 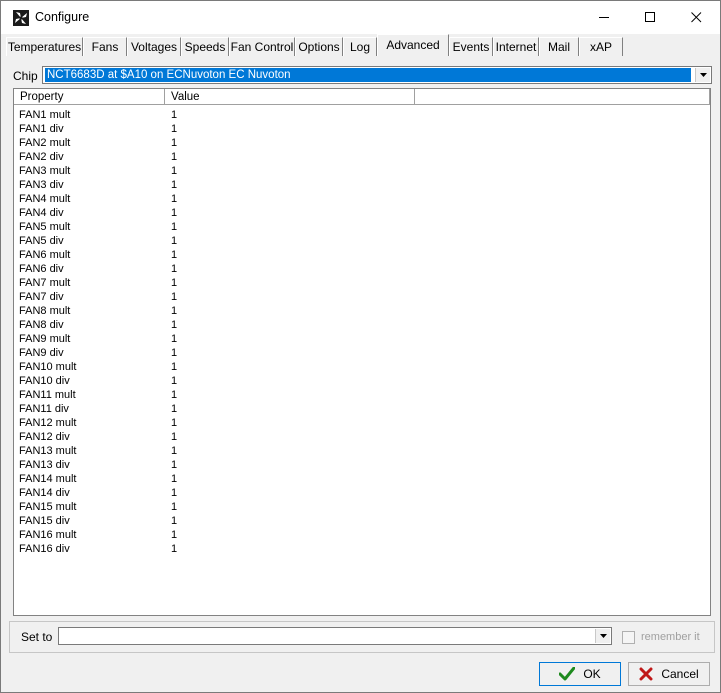 I want to click on chip-label: Chip, so click(x=25, y=76).